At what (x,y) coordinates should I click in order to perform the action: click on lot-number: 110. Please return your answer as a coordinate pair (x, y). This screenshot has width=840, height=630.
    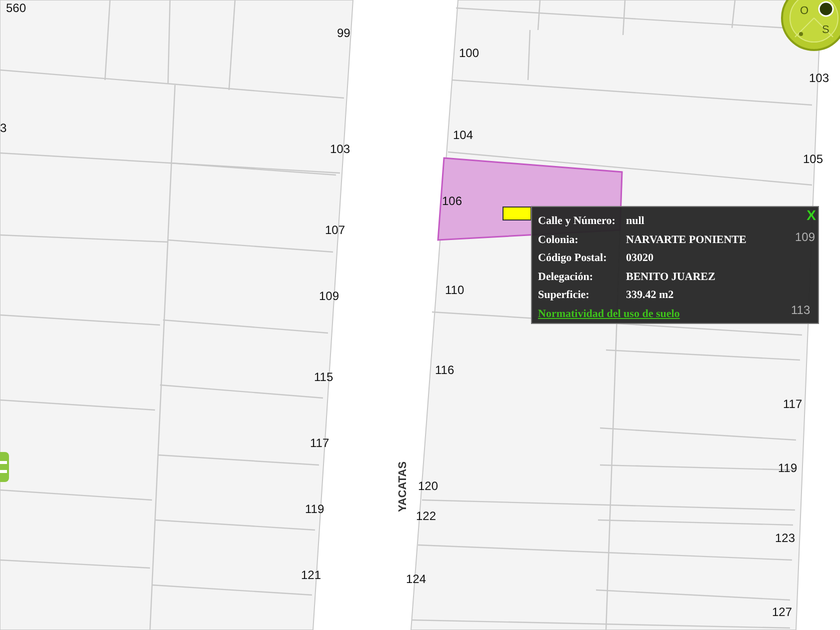
    Looking at the image, I should click on (454, 290).